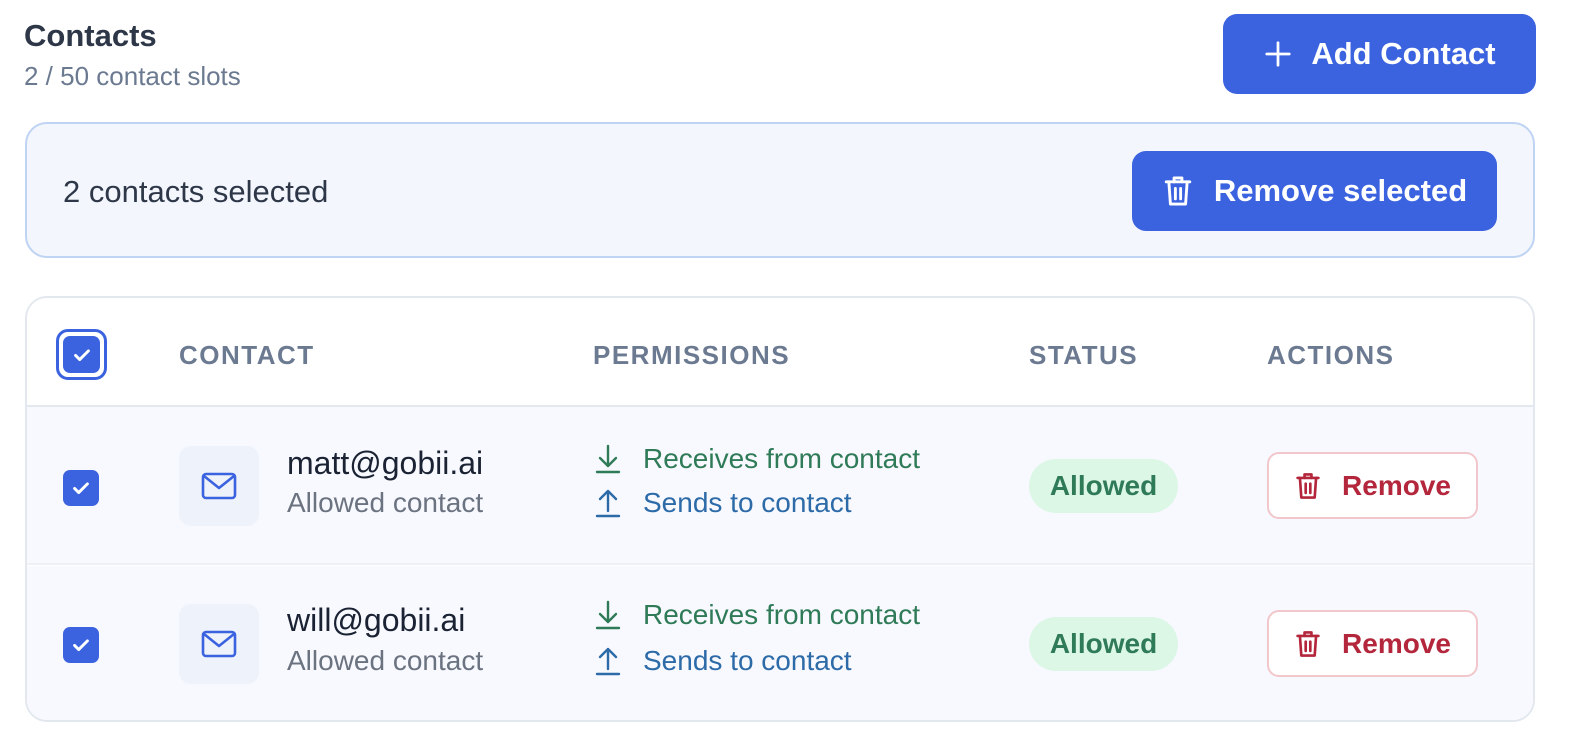  Describe the element at coordinates (247, 355) in the screenshot. I see `column-header-contact: CONTACT` at that location.